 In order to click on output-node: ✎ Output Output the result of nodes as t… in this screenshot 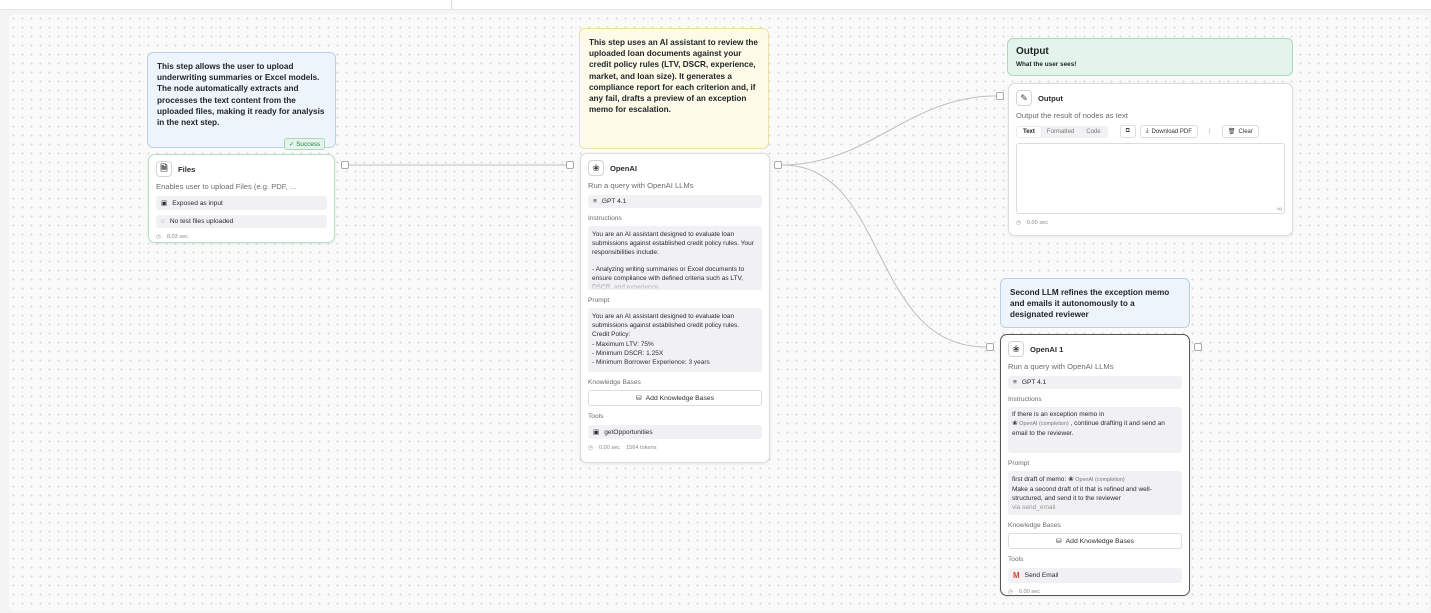, I will do `click(1150, 159)`.